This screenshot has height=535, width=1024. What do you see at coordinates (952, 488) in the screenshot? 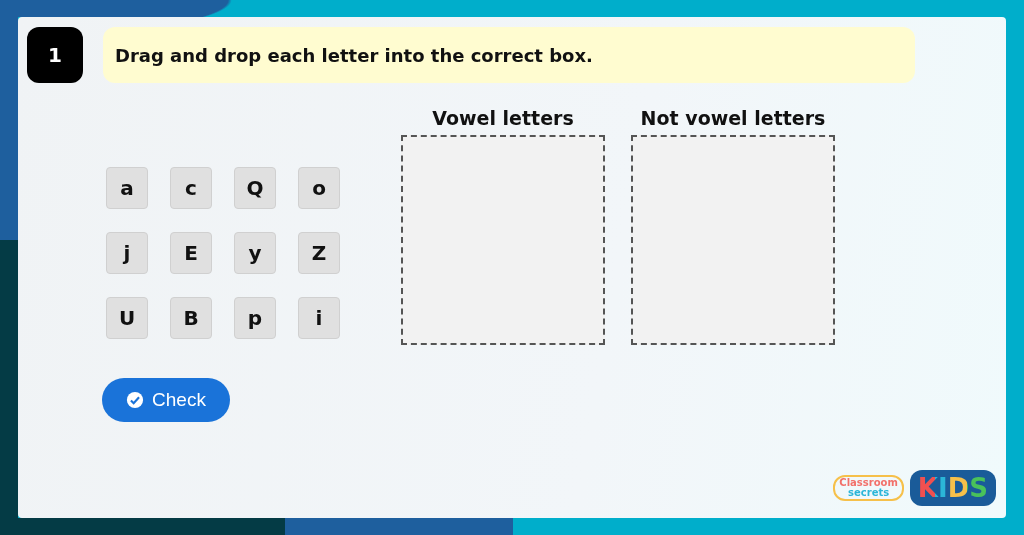
I see `kids-logo: KIDS` at bounding box center [952, 488].